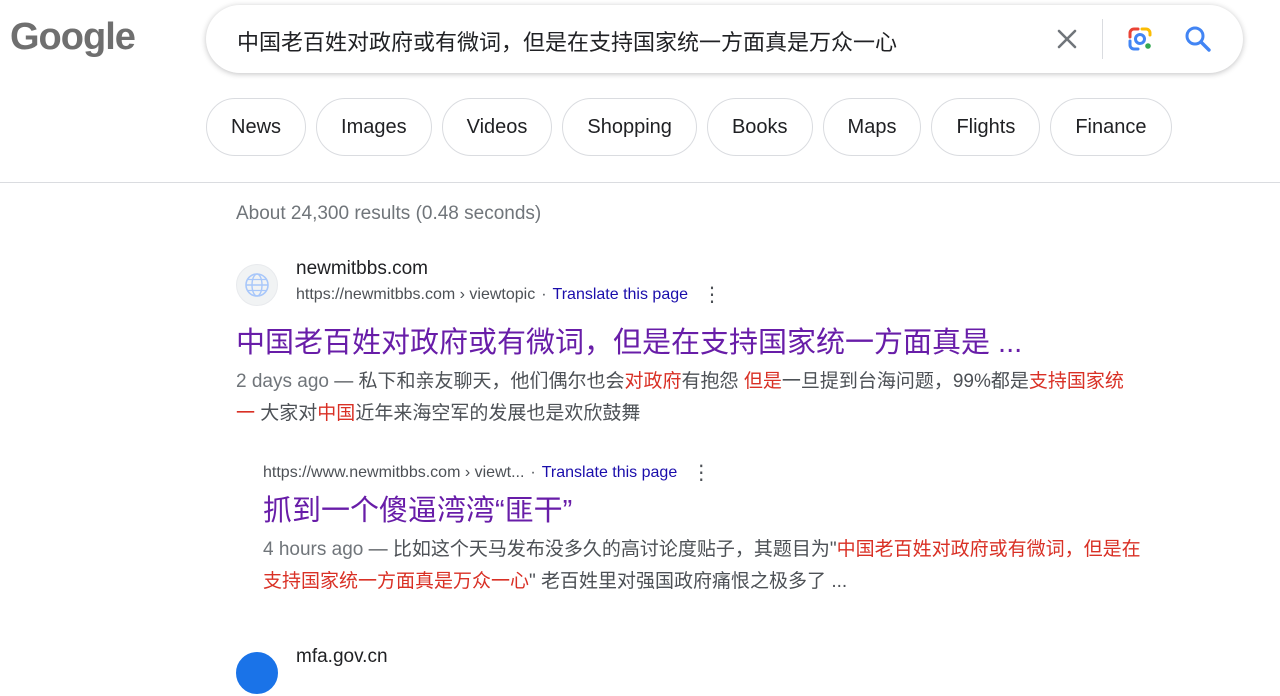  What do you see at coordinates (336, 413) in the screenshot?
I see `snippet-highlight: 中国` at bounding box center [336, 413].